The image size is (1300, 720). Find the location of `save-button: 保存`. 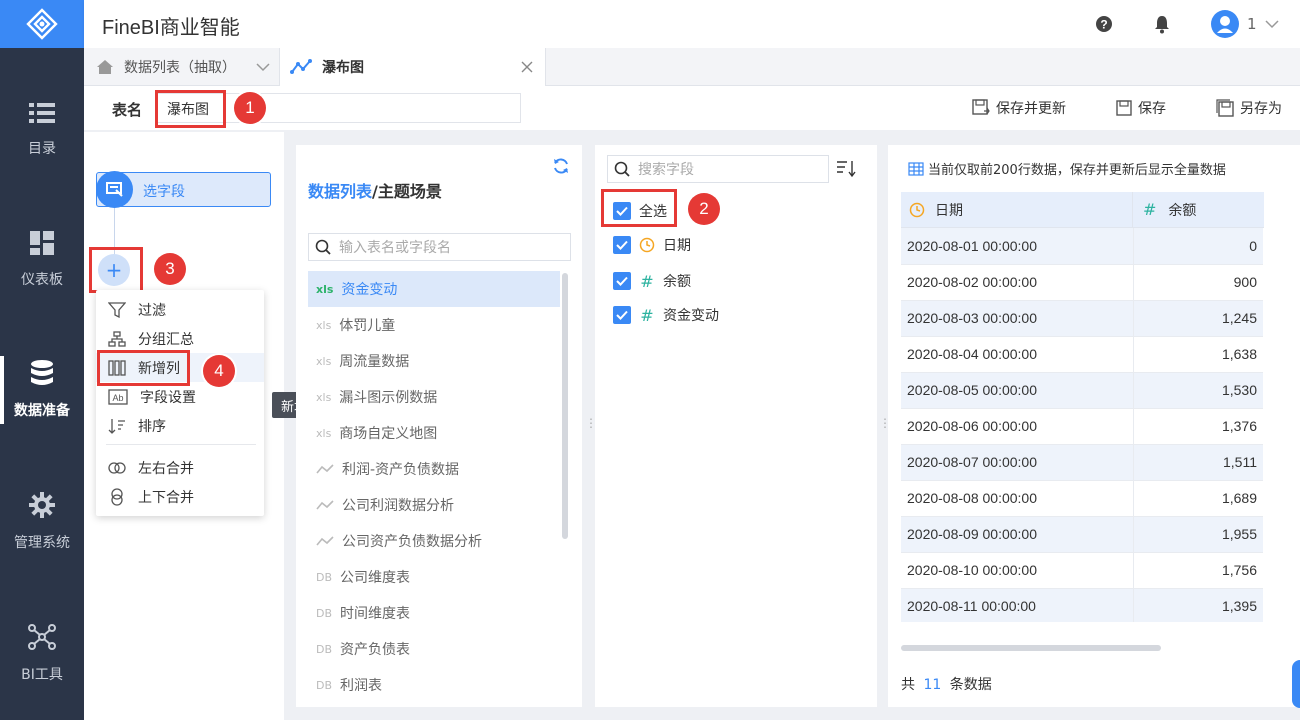

save-button: 保存 is located at coordinates (1141, 108).